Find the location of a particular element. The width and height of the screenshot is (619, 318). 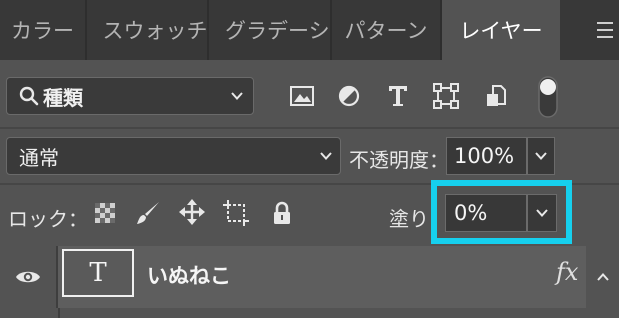

opacity-slider-button is located at coordinates (541, 156).